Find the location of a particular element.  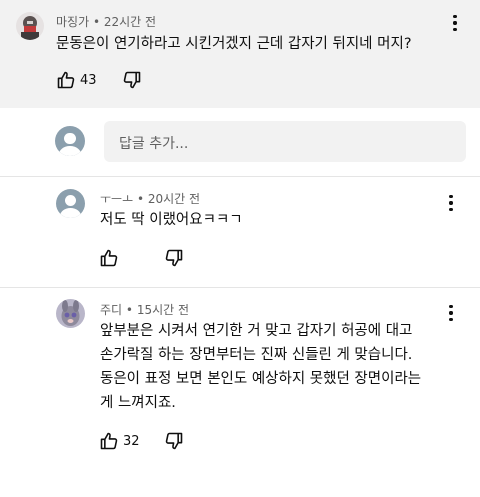

like-count: 32 is located at coordinates (131, 441).